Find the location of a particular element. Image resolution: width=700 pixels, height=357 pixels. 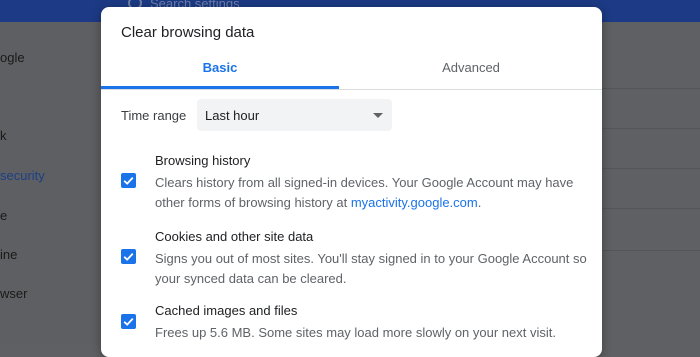

browsing-history-checkbox is located at coordinates (128, 180).